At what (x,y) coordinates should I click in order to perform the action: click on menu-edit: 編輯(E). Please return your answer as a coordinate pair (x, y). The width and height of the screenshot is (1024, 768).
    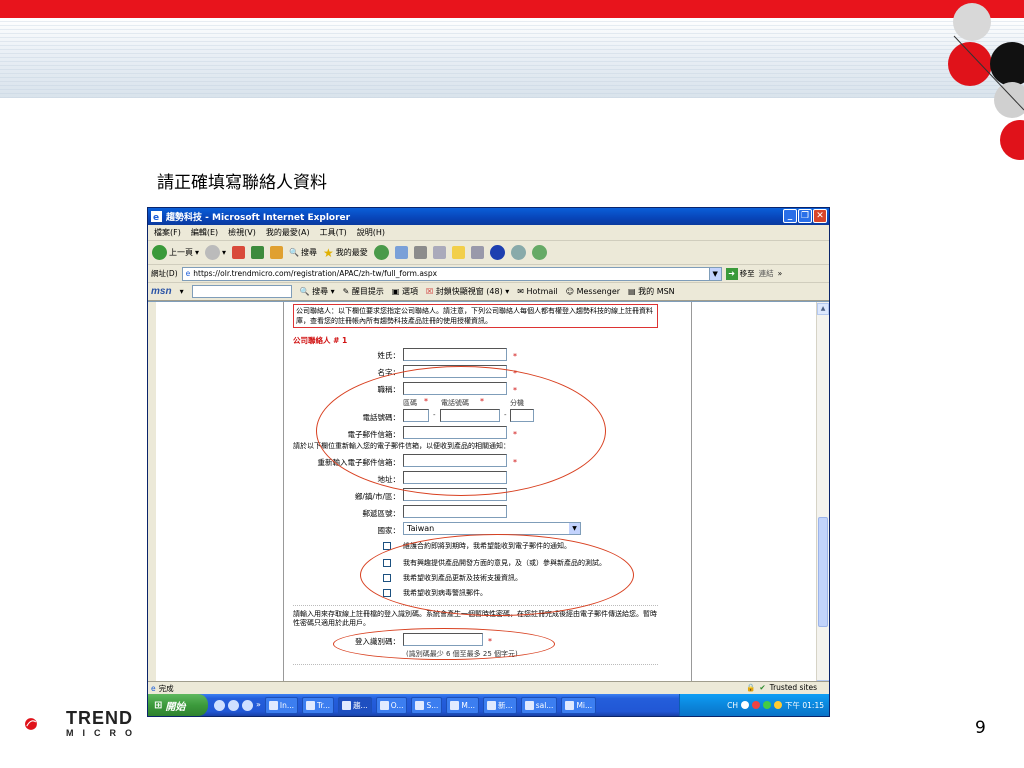
    Looking at the image, I should click on (204, 232).